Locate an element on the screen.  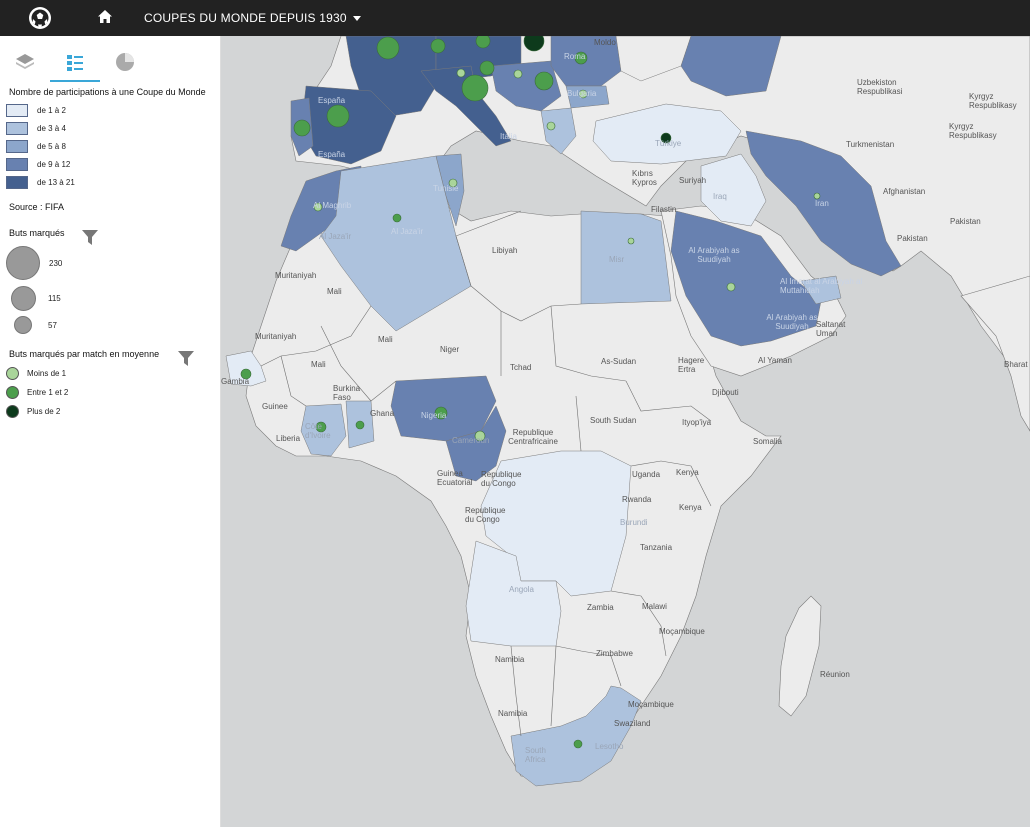
country-egypt is located at coordinates (626, 257).